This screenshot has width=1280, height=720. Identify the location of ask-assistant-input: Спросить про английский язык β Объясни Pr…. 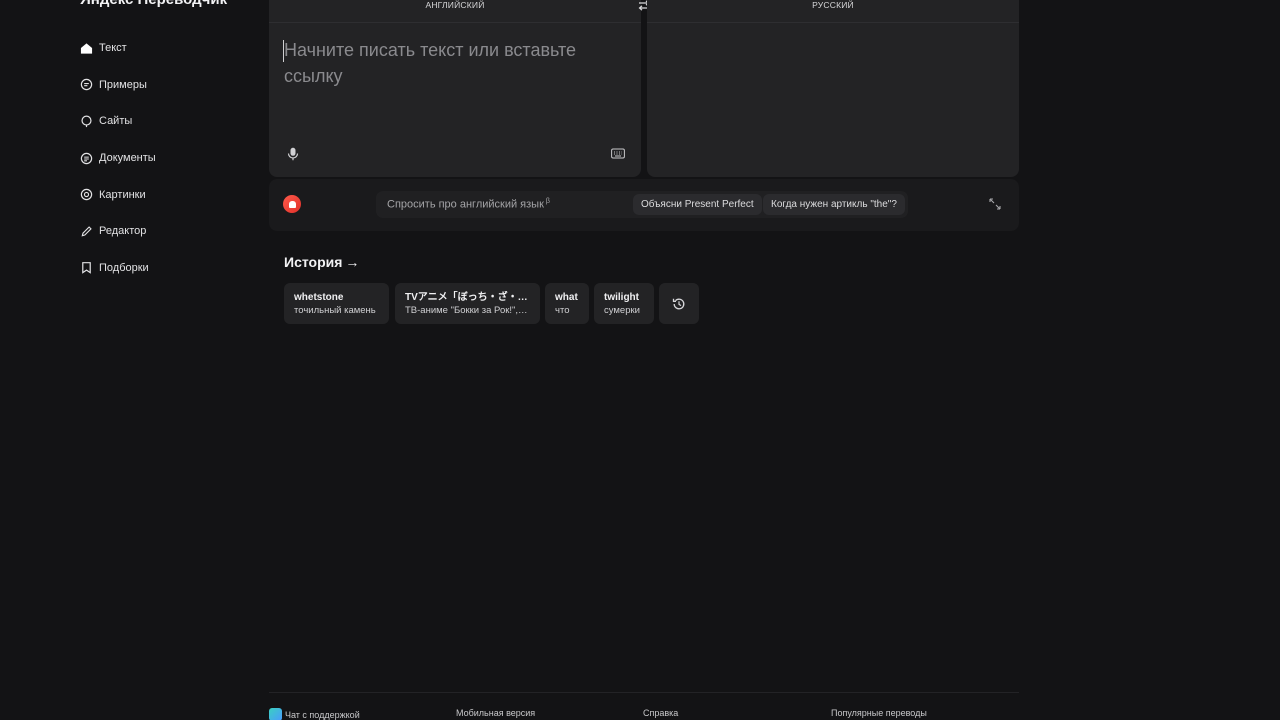
(642, 204).